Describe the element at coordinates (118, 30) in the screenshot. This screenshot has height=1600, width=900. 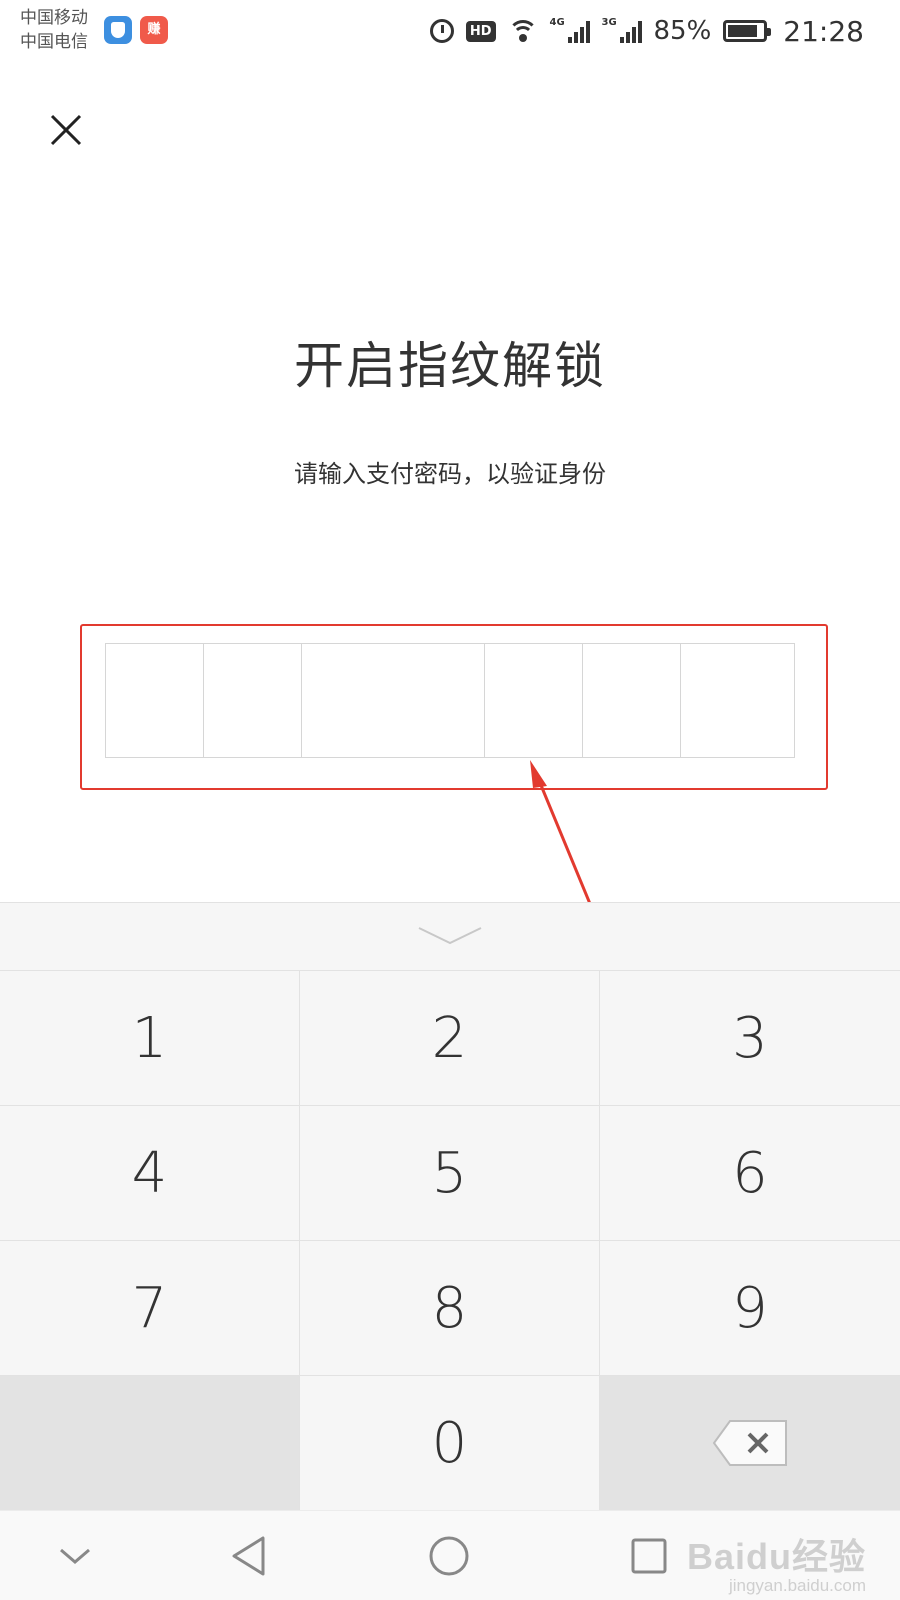
I see `shield-icon` at that location.